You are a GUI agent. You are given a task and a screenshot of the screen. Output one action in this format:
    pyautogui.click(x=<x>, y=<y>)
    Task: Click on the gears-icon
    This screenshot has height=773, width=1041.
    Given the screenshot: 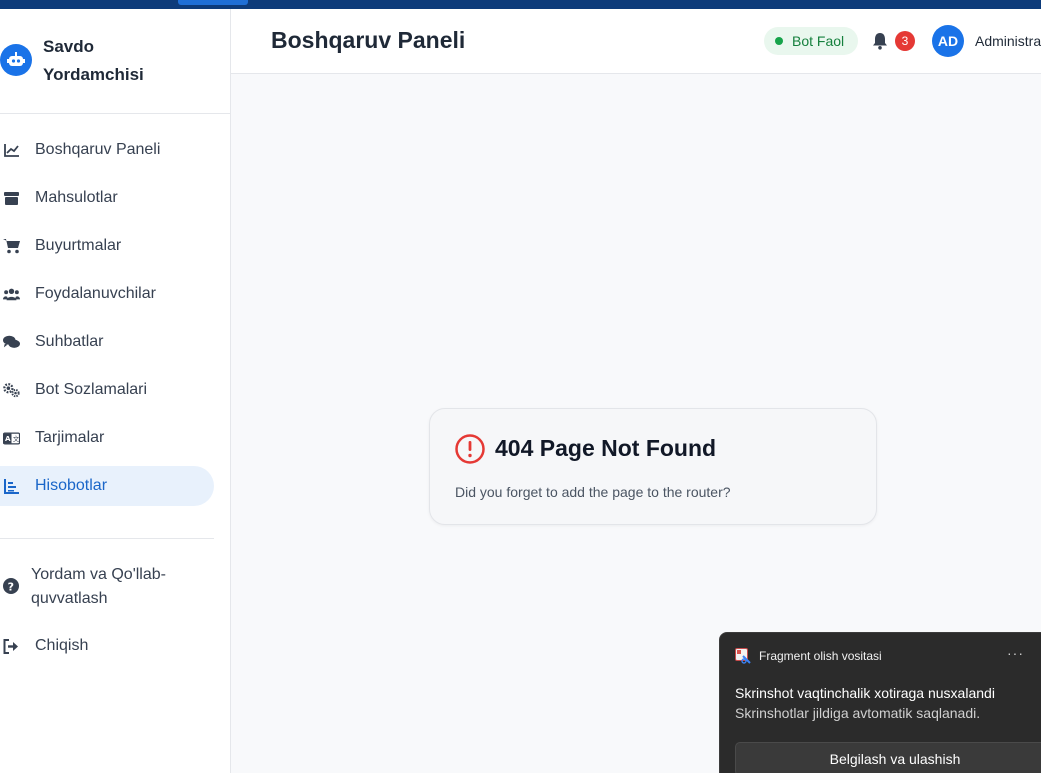 What is the action you would take?
    pyautogui.click(x=11, y=390)
    